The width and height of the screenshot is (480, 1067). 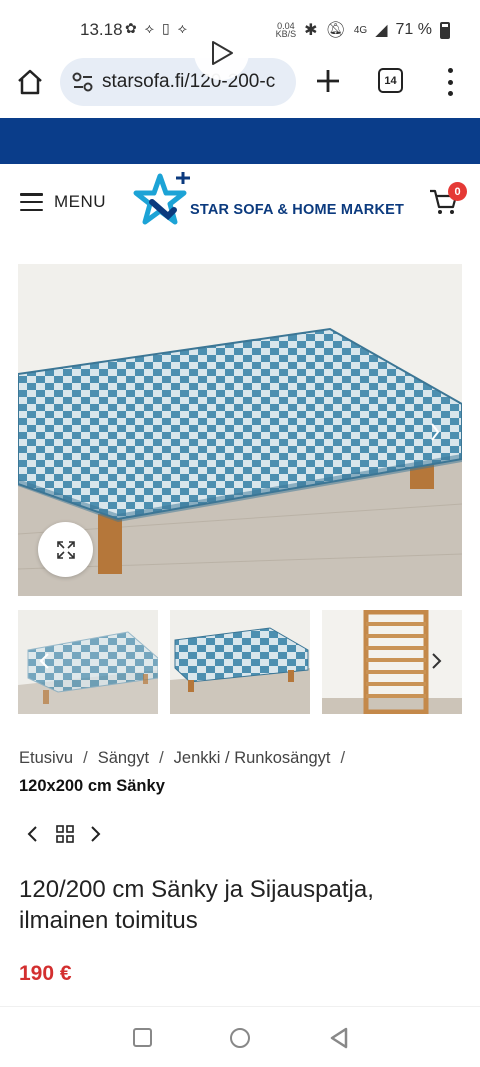 I want to click on address-bar: starsofa.fi/120-200-c, so click(x=178, y=82).